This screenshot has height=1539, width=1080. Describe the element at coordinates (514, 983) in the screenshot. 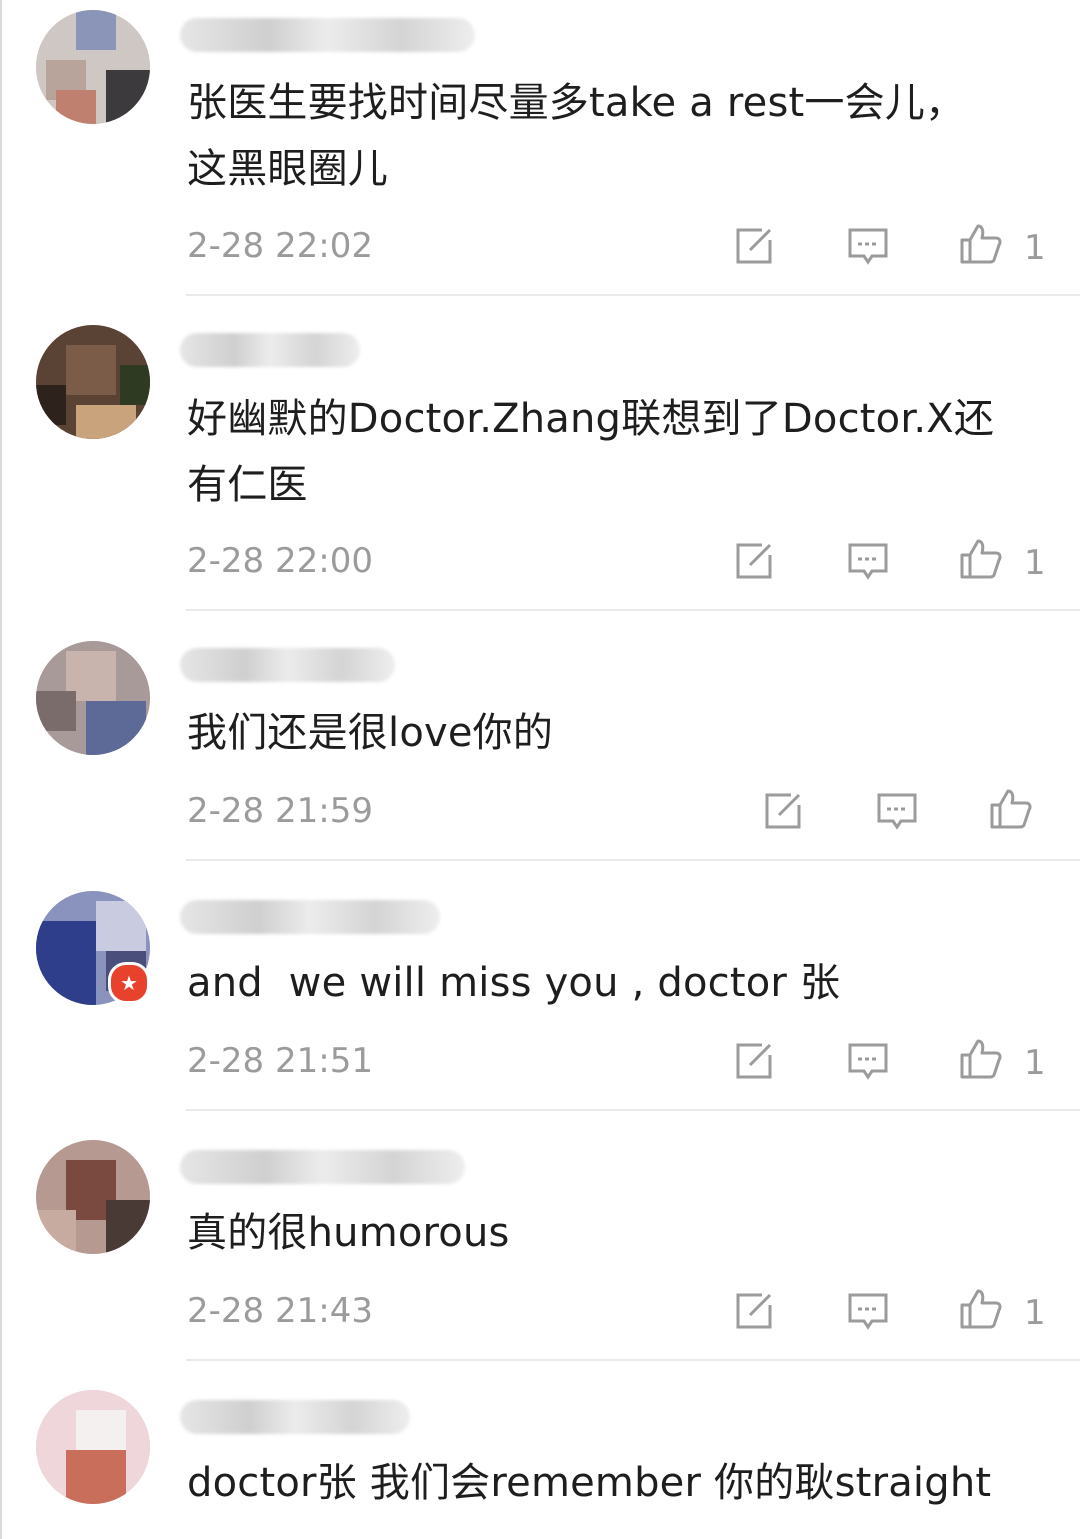

I see `comment-text: and we will miss you , doctor 张` at that location.